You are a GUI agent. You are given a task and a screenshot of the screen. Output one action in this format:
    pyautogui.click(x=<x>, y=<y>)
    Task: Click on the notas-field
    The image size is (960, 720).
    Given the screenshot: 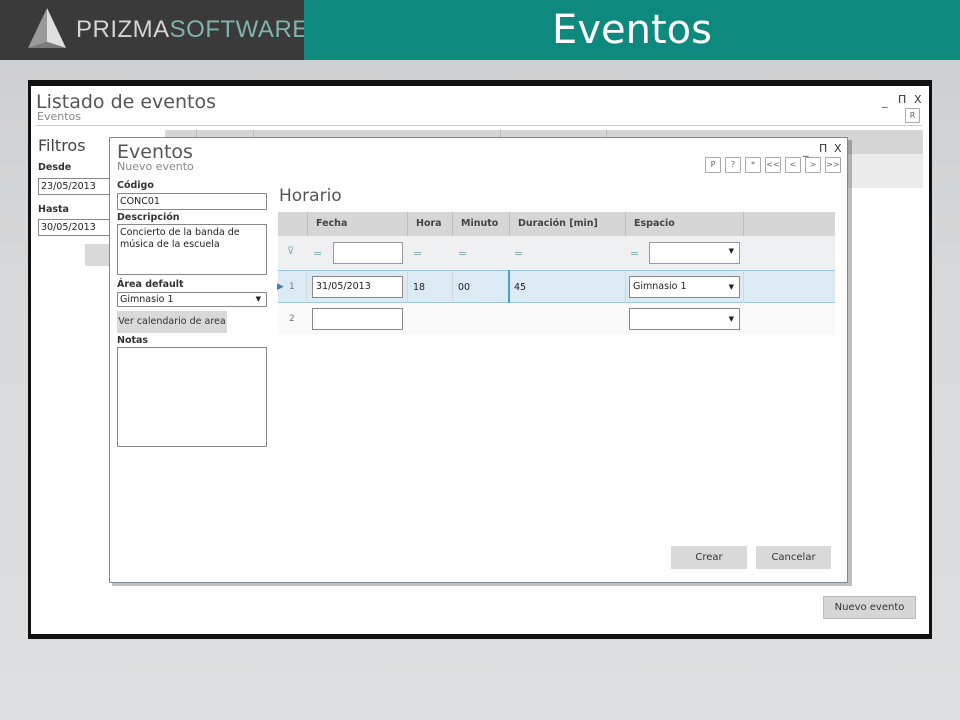 What is the action you would take?
    pyautogui.click(x=192, y=397)
    